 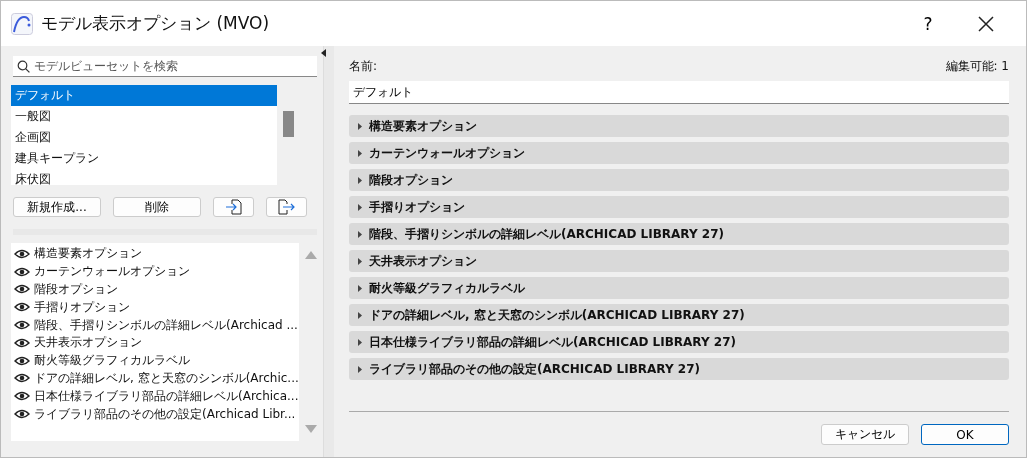 I want to click on section-header: 階段オプション, so click(x=679, y=180).